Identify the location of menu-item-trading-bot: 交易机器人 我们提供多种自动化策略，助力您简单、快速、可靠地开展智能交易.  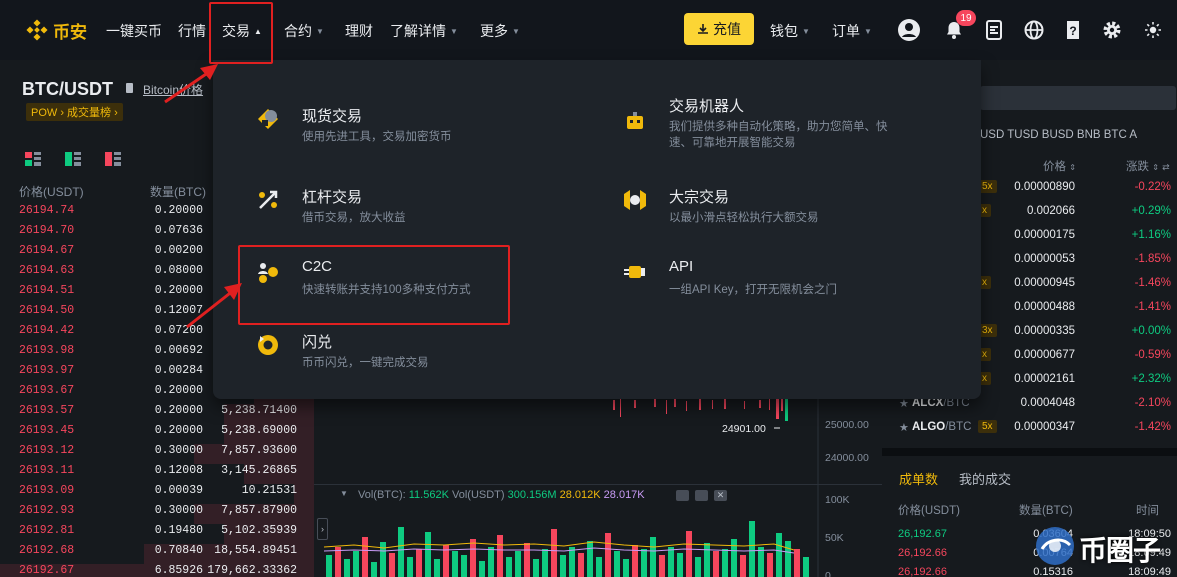
(781, 125).